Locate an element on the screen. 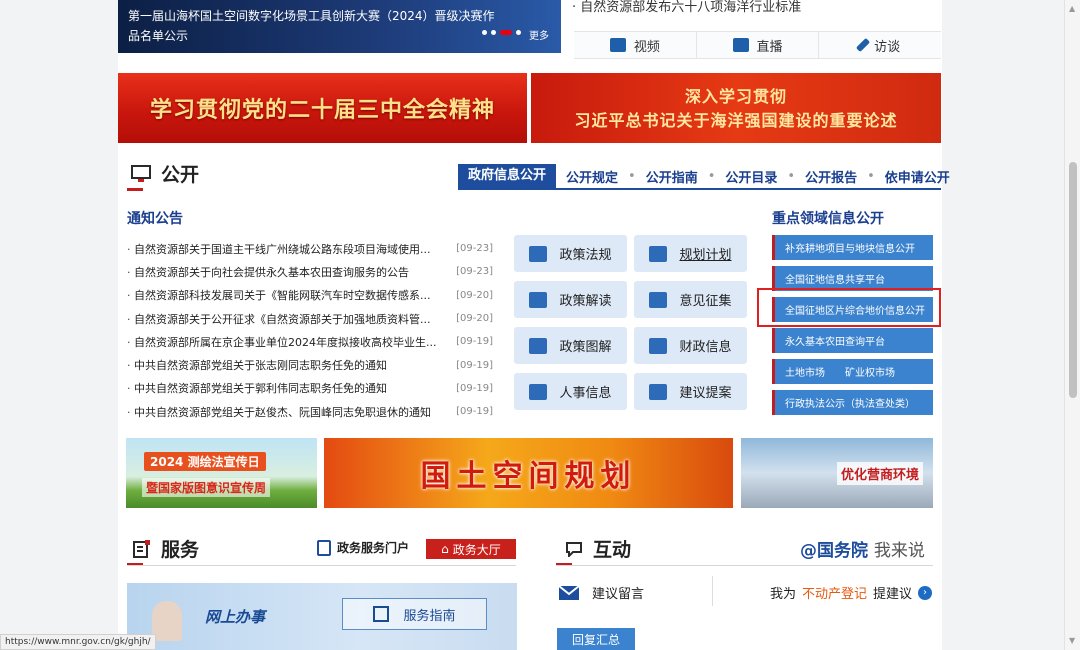  notice-item-title: 中共自然资源部党组关于赵俊杰、阮国峰同志免职退休的通知 is located at coordinates (282, 412).